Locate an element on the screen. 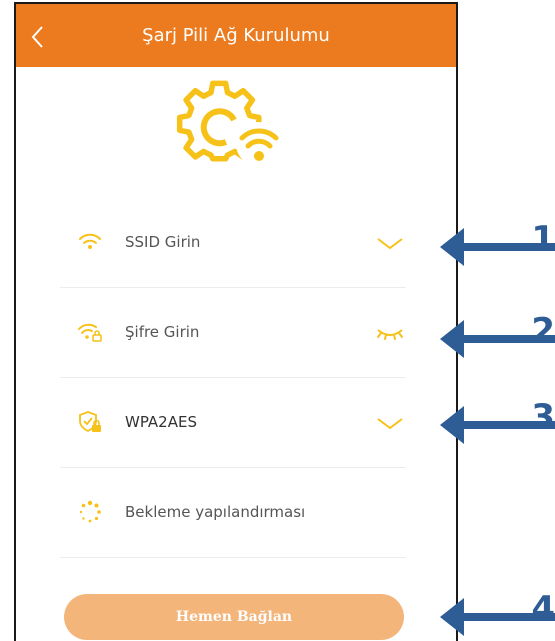  toggle-password-visibility is located at coordinates (390, 334).